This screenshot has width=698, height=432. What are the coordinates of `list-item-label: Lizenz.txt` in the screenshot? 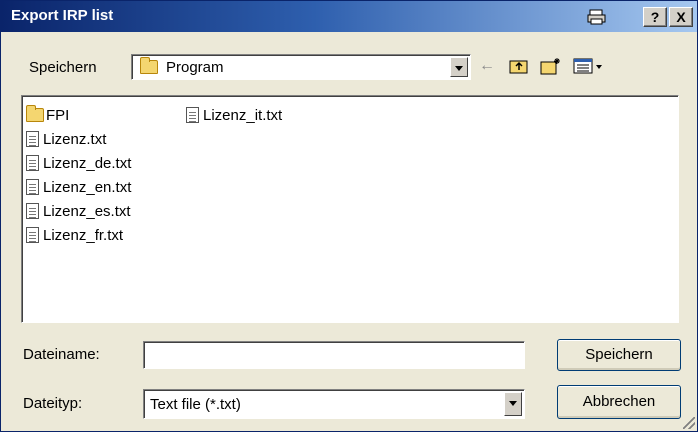 It's located at (75, 139).